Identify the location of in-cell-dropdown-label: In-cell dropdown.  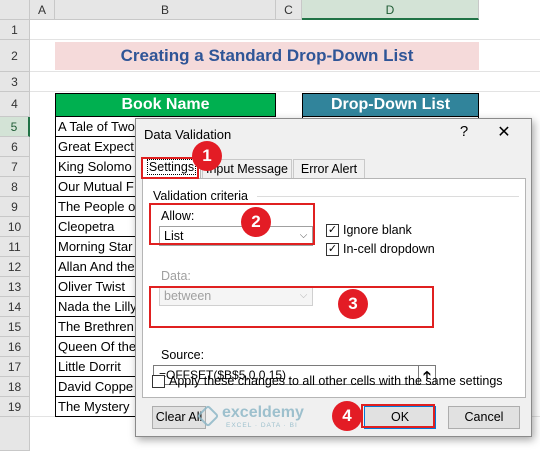
(389, 249).